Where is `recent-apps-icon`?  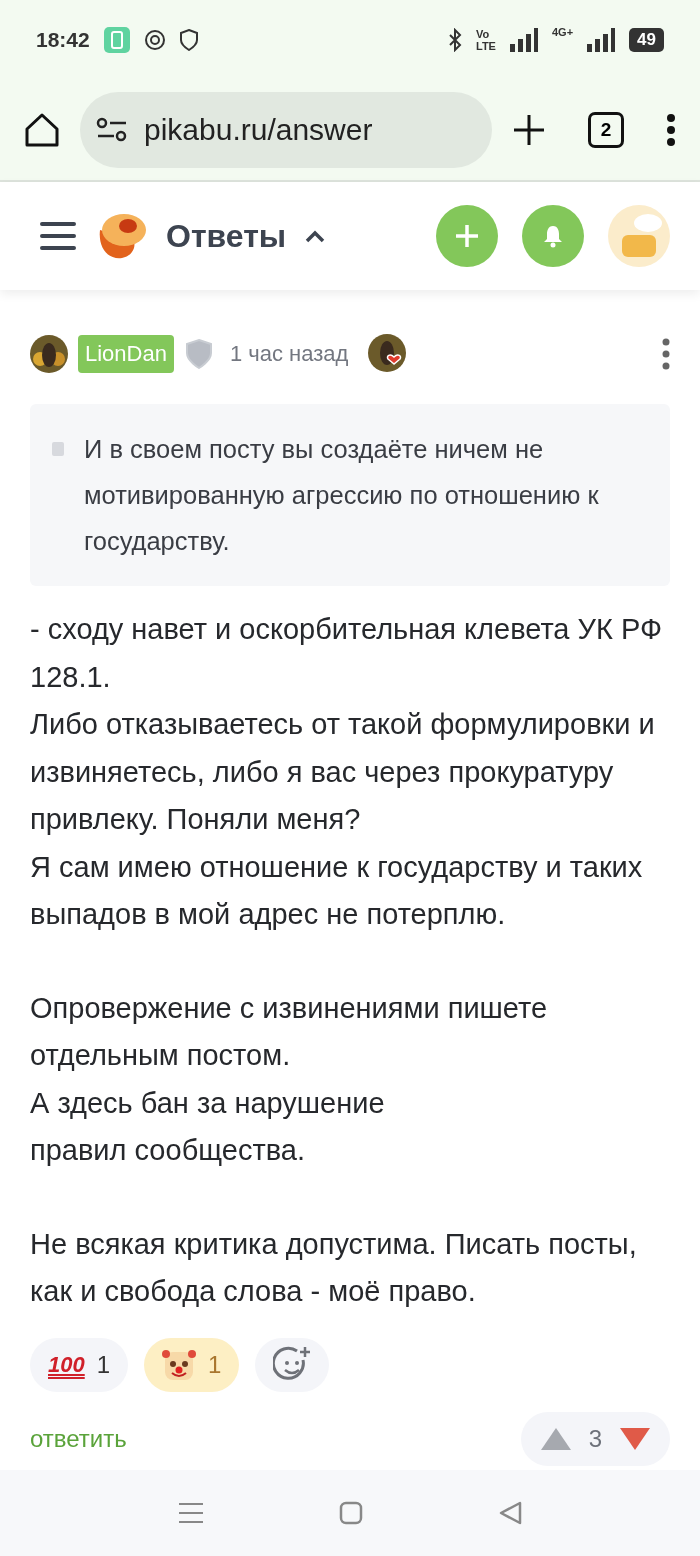
recent-apps-icon is located at coordinates (190, 1513).